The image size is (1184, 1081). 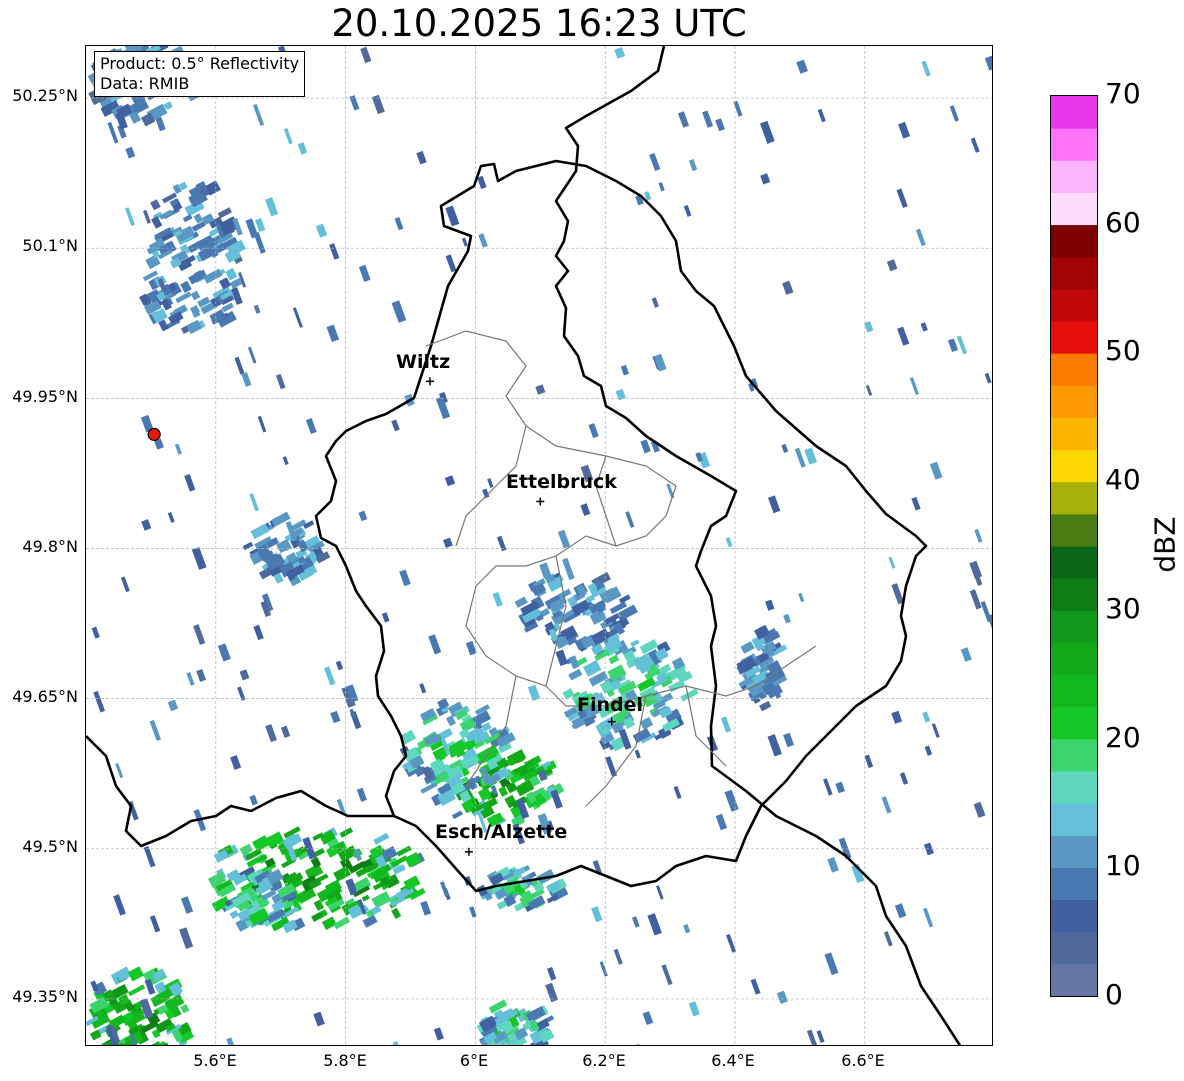 I want to click on data-source-label: Data: RMIB, so click(x=145, y=83).